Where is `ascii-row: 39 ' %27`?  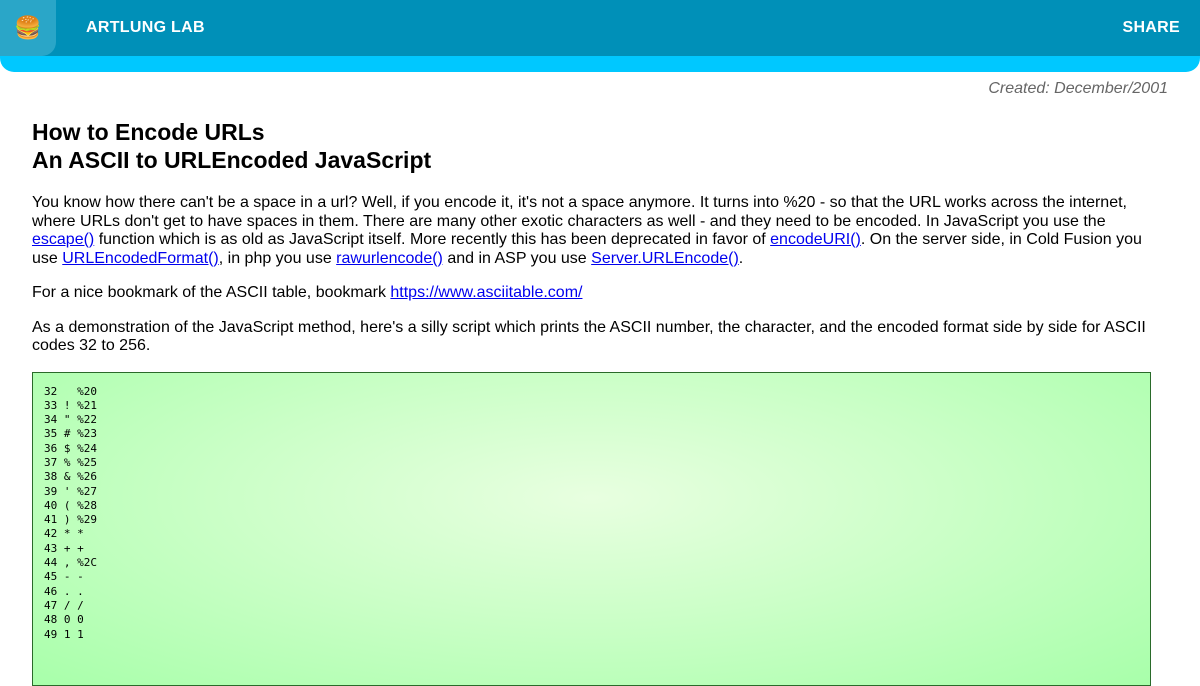
ascii-row: 39 ' %27 is located at coordinates (70, 491).